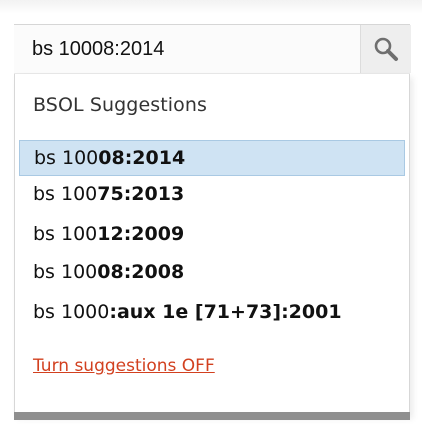 The width and height of the screenshot is (422, 432). Describe the element at coordinates (71, 312) in the screenshot. I see `suggestion-typed: bs 1000` at that location.